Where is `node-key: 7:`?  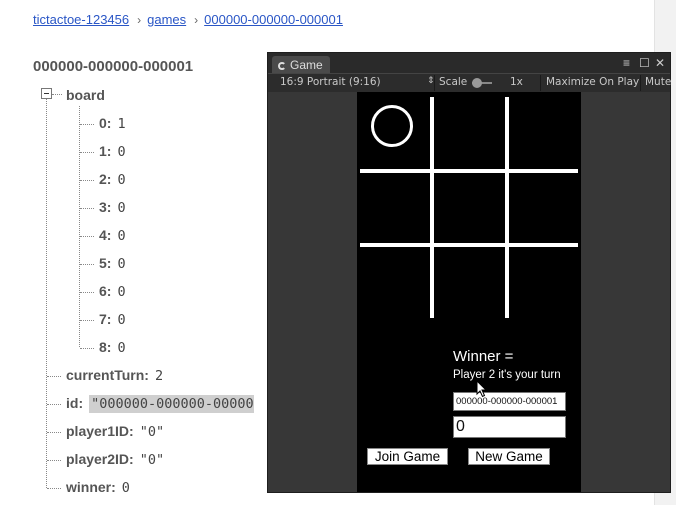 node-key: 7: is located at coordinates (105, 319).